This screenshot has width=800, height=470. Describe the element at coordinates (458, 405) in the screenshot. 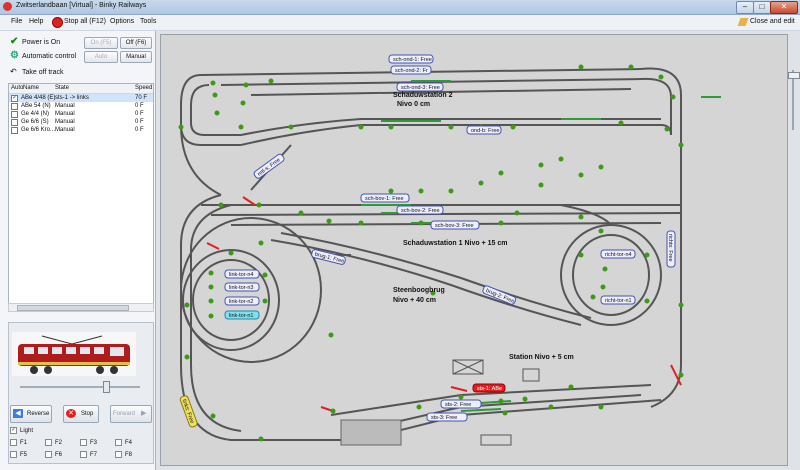

I see `block-sts-2: sts-2: Free` at that location.